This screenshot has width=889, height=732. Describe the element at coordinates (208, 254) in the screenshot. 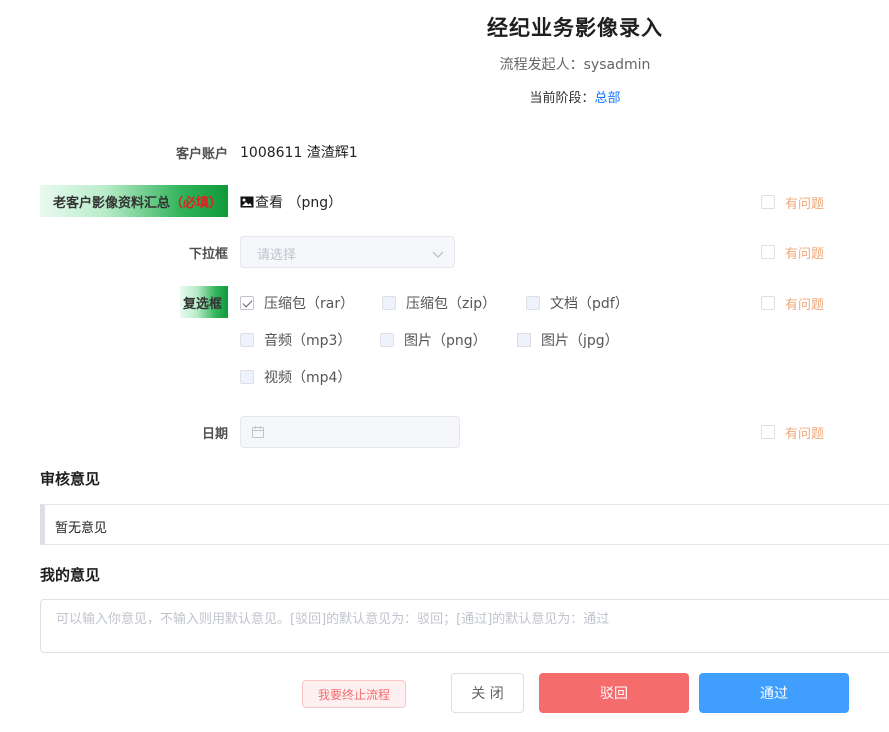

I see `dropdown-label: 下拉框` at that location.